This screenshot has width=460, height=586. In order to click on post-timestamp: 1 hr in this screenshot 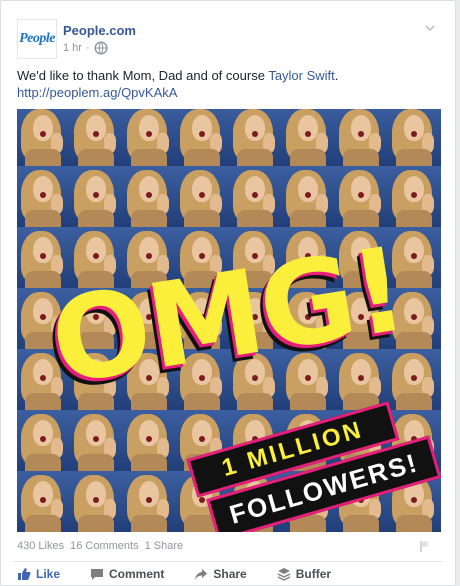, I will do `click(72, 48)`.